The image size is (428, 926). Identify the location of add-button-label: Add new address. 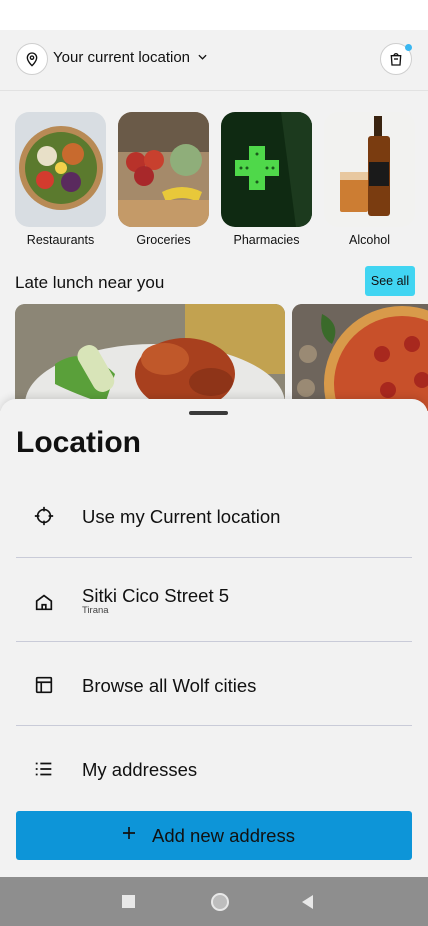
(223, 835).